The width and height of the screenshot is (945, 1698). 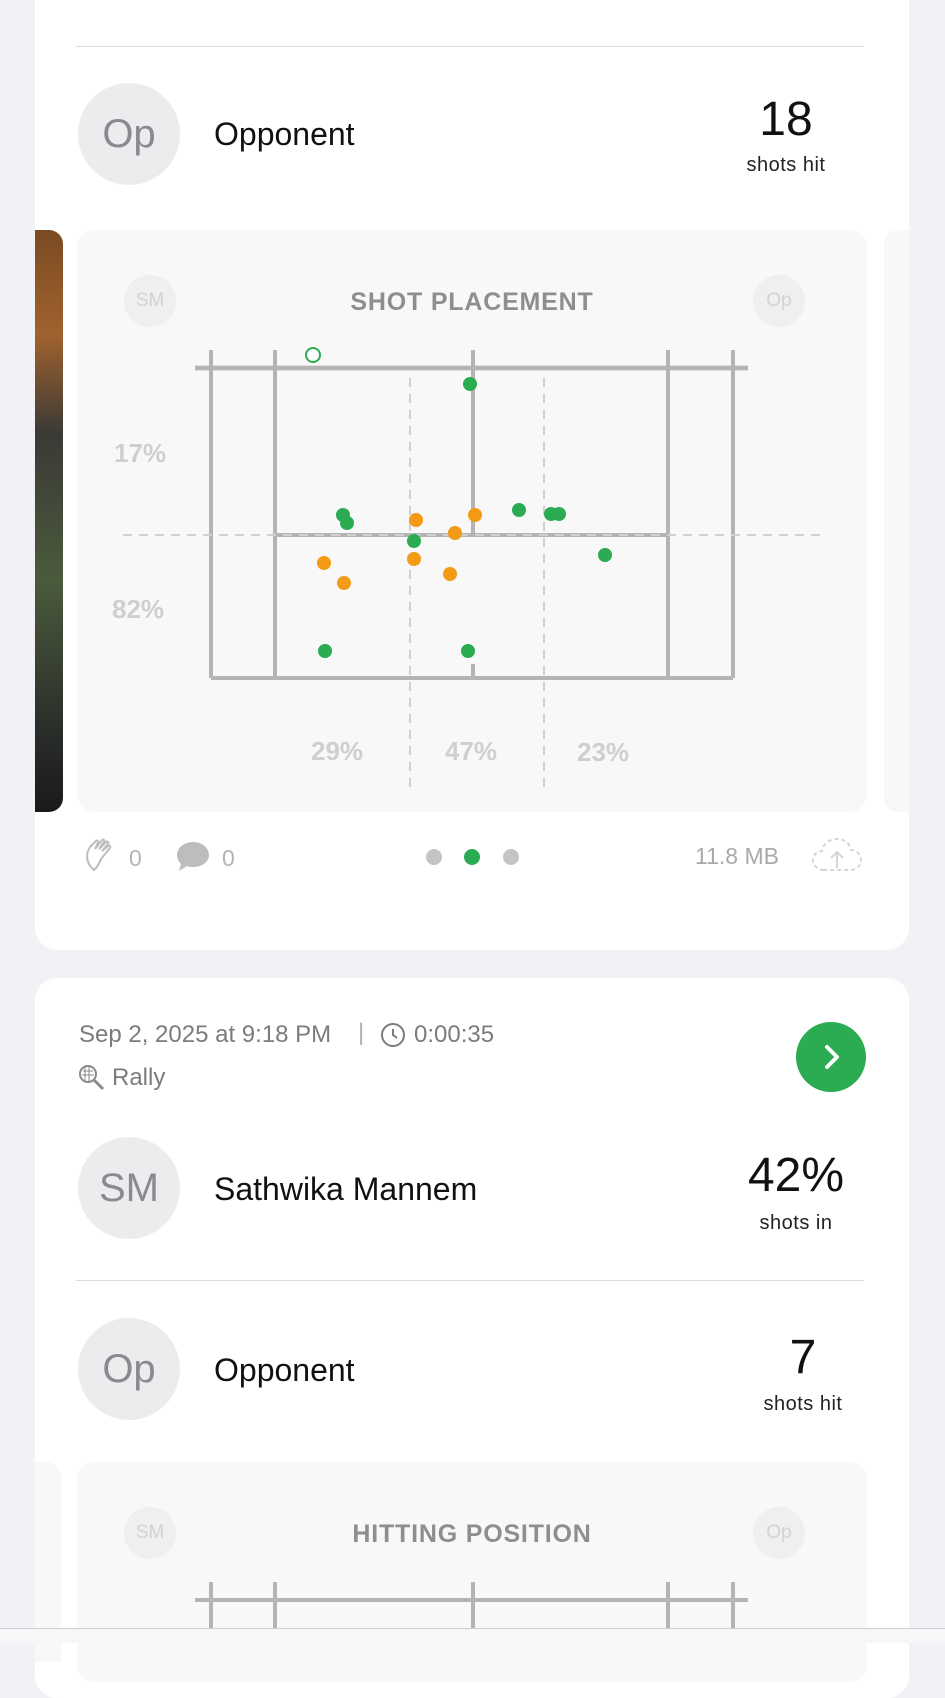 I want to click on tab-bar-edge, so click(x=472, y=1635).